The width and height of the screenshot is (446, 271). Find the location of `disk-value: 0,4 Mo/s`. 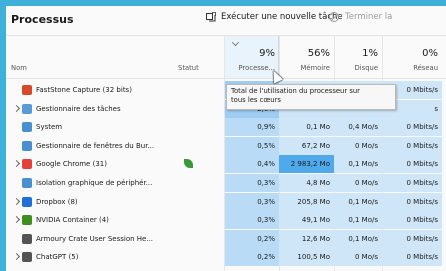

disk-value: 0,4 Mo/s is located at coordinates (358, 127).